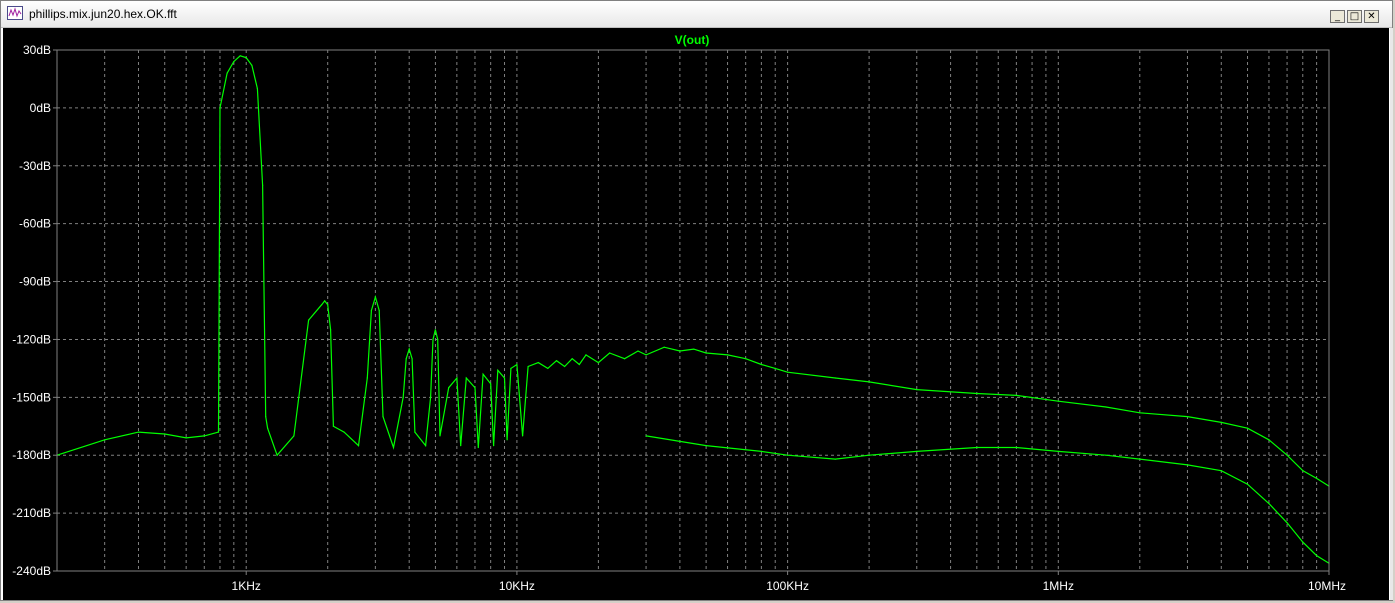 The width and height of the screenshot is (1395, 603). I want to click on title-bar: phillips.mix.jun20.hex.OK.fft _ □ ✕, so click(696, 14).